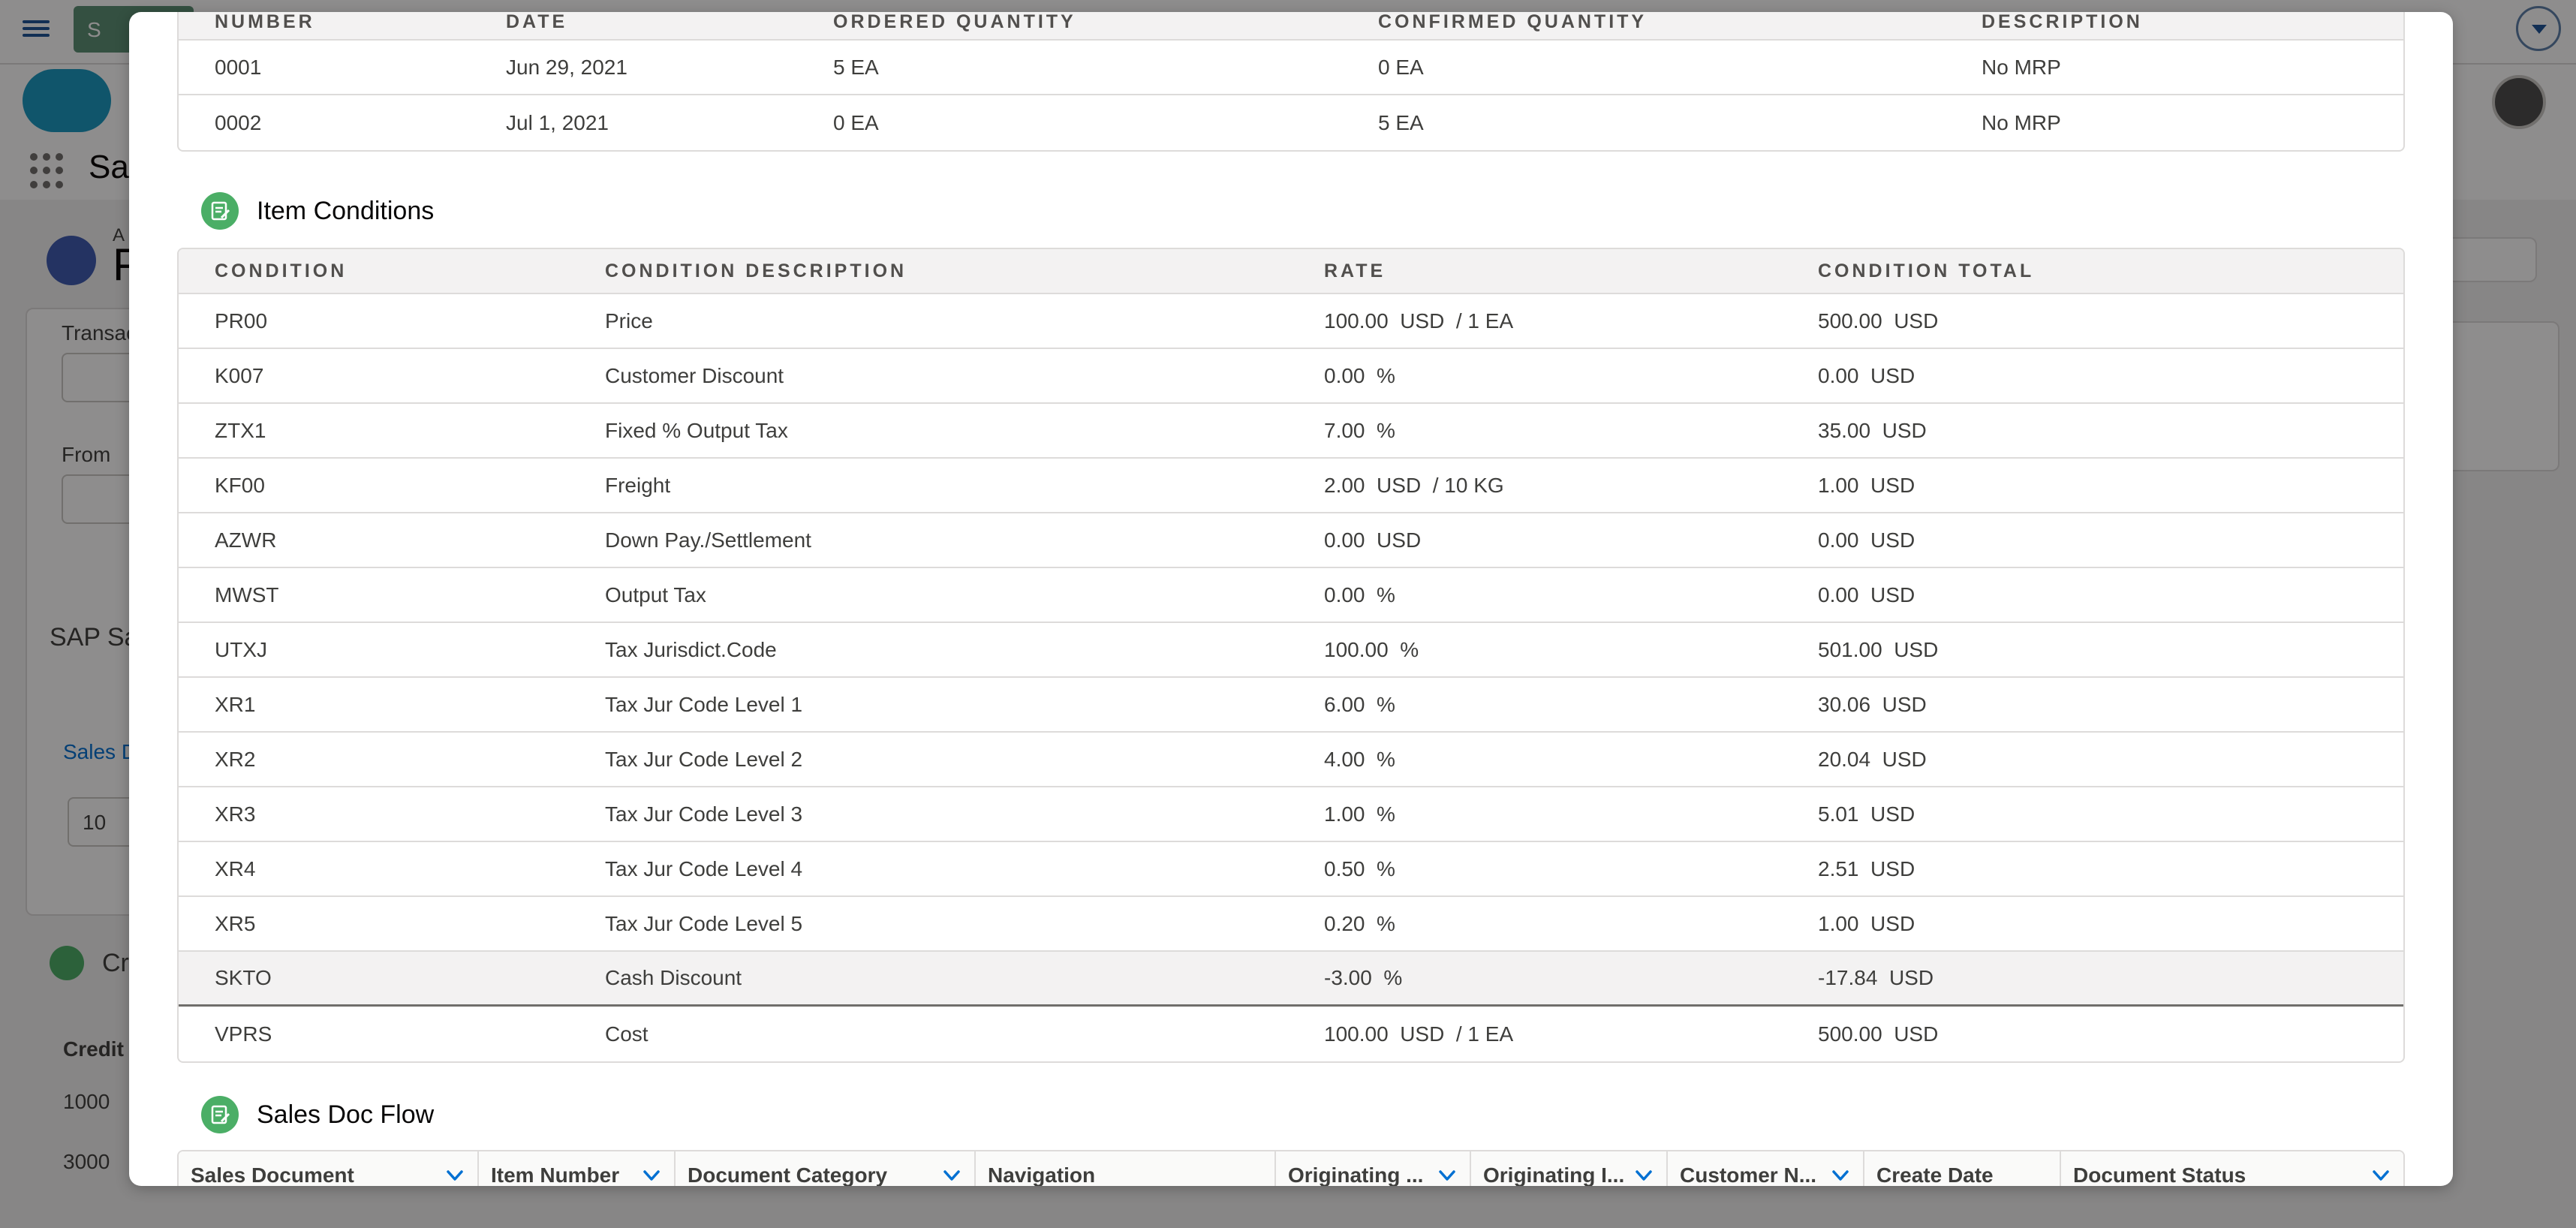  I want to click on cell-condition-total: 30.06 USD, so click(1873, 704).